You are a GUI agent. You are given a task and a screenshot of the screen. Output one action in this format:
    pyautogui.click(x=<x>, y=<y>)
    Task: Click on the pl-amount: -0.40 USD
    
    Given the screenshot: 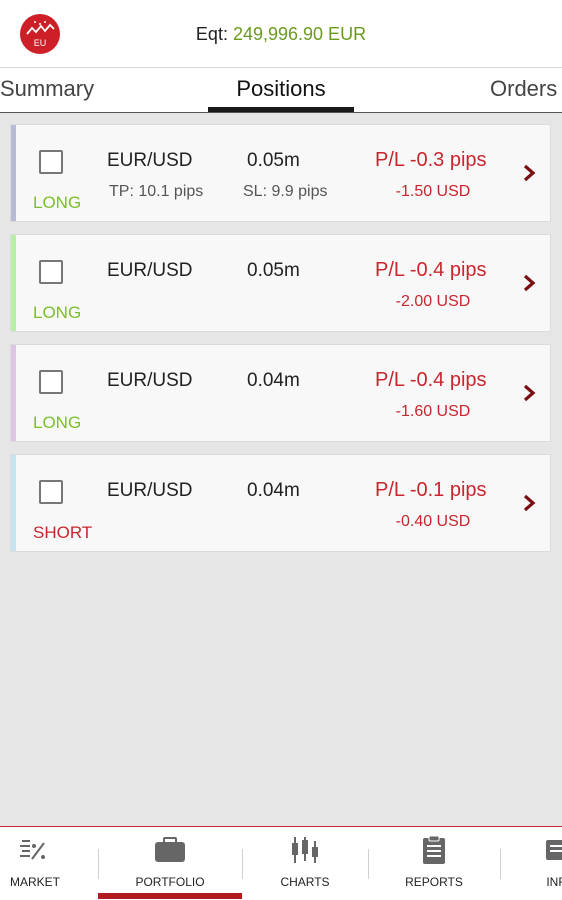 What is the action you would take?
    pyautogui.click(x=433, y=521)
    